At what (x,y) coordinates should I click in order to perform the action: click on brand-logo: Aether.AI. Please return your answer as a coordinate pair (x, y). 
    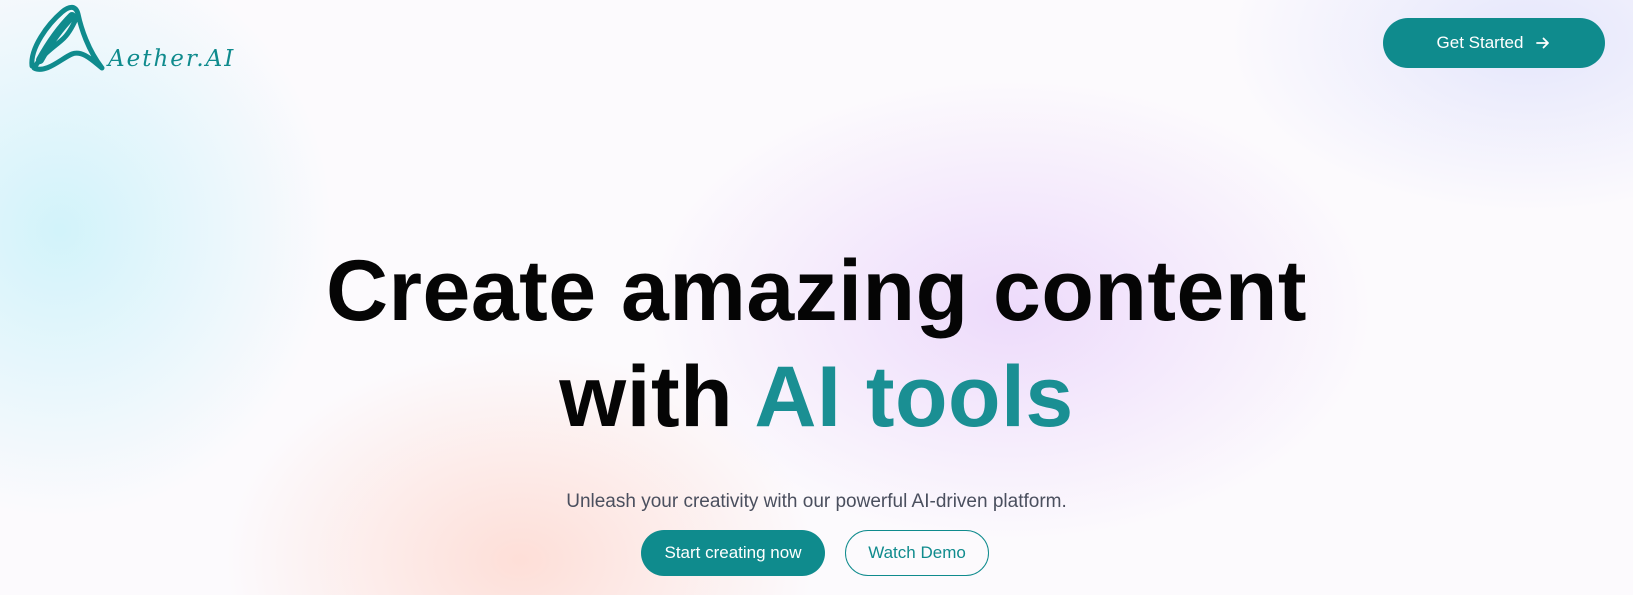
    Looking at the image, I should click on (141, 40).